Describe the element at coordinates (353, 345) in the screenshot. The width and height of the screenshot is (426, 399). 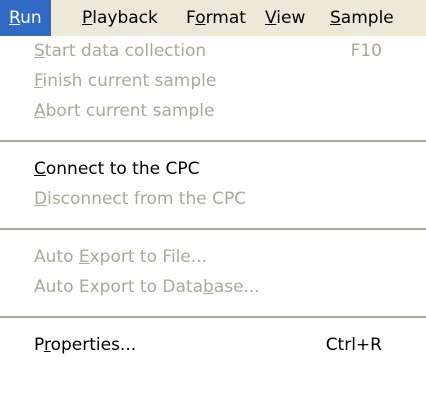
I see `shortcut-label: Ctrl+R` at that location.